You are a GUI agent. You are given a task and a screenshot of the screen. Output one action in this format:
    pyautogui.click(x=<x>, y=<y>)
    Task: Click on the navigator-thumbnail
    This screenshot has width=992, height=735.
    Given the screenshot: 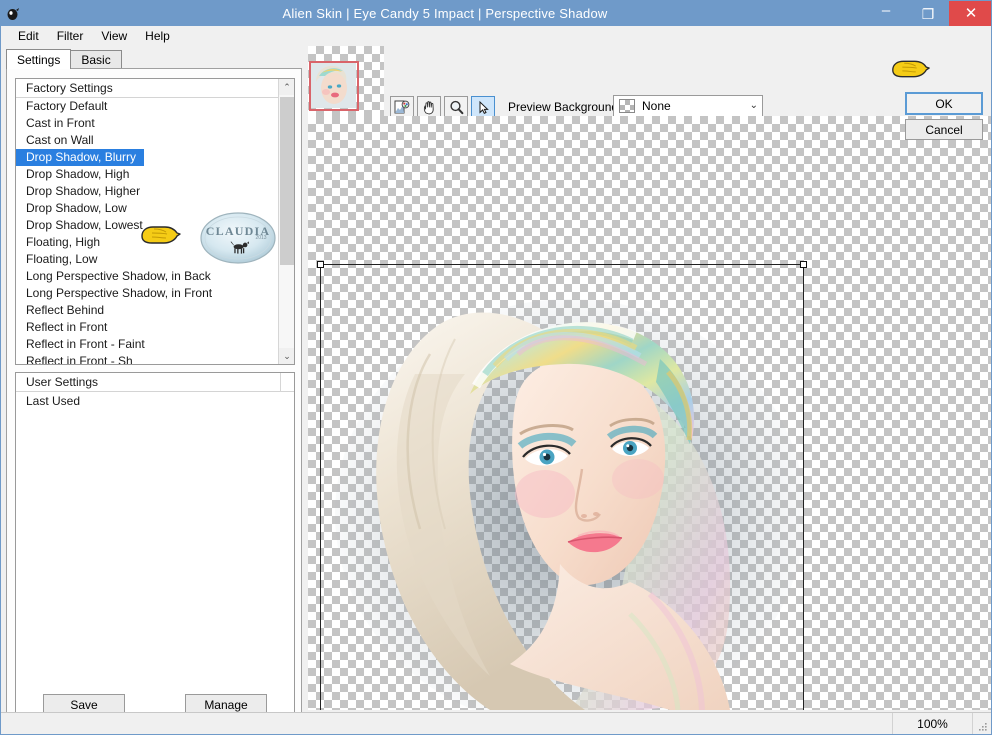 What is the action you would take?
    pyautogui.click(x=346, y=84)
    